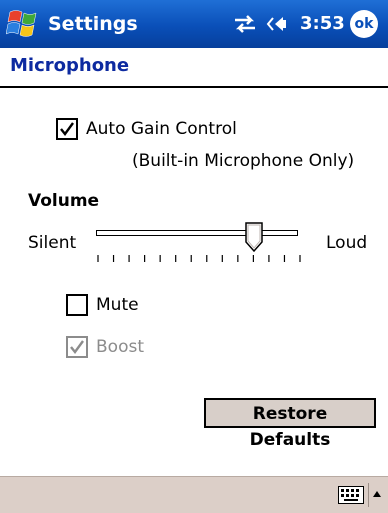 This screenshot has width=388, height=513. I want to click on volume-slider-track, so click(197, 233).